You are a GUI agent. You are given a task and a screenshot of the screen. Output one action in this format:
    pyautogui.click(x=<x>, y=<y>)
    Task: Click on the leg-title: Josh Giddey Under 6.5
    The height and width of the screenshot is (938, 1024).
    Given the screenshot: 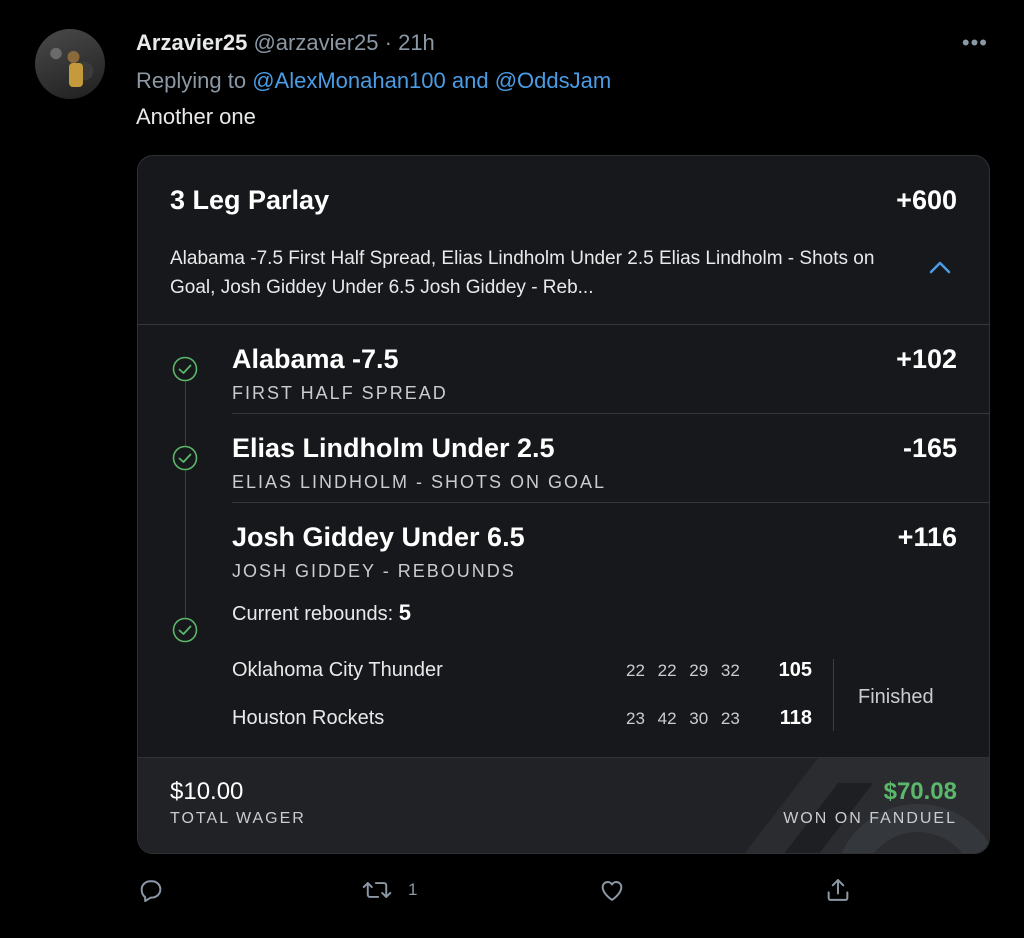 What is the action you would take?
    pyautogui.click(x=378, y=537)
    